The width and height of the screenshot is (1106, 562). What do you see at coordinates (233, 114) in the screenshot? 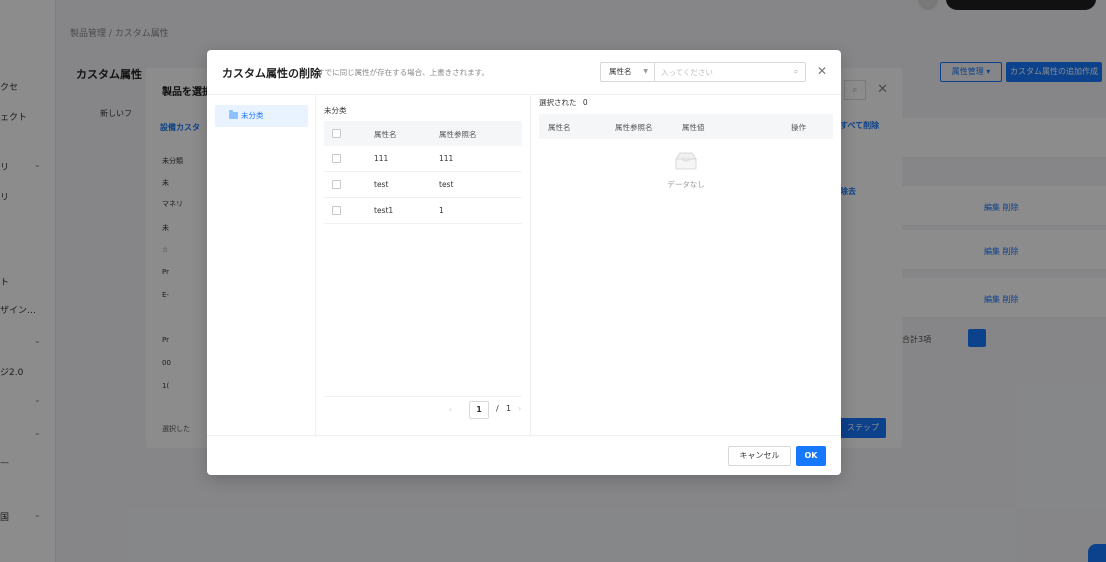
I see `folder-icon` at bounding box center [233, 114].